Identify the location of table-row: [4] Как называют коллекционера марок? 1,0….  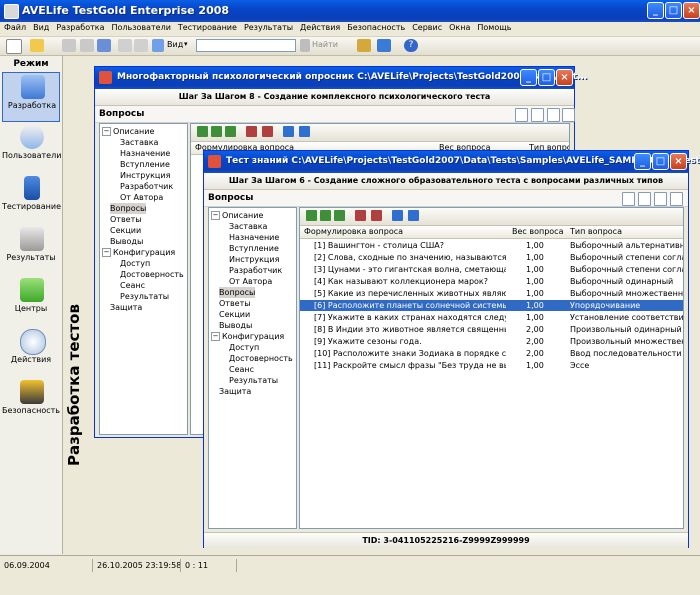
(491, 281).